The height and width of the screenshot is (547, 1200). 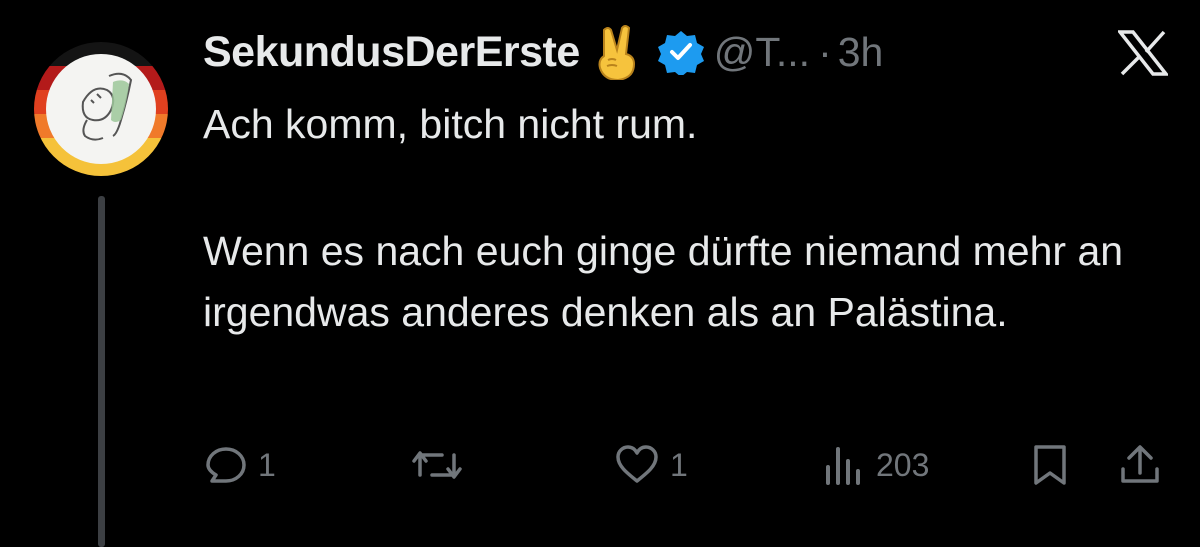 What do you see at coordinates (903, 464) in the screenshot?
I see `views-count: 203` at bounding box center [903, 464].